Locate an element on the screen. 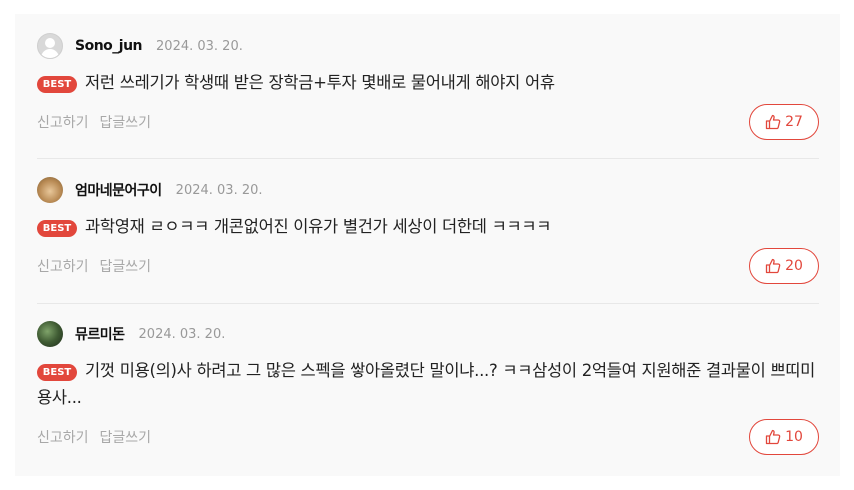 The image size is (854, 490). default-avatar-icon is located at coordinates (50, 46).